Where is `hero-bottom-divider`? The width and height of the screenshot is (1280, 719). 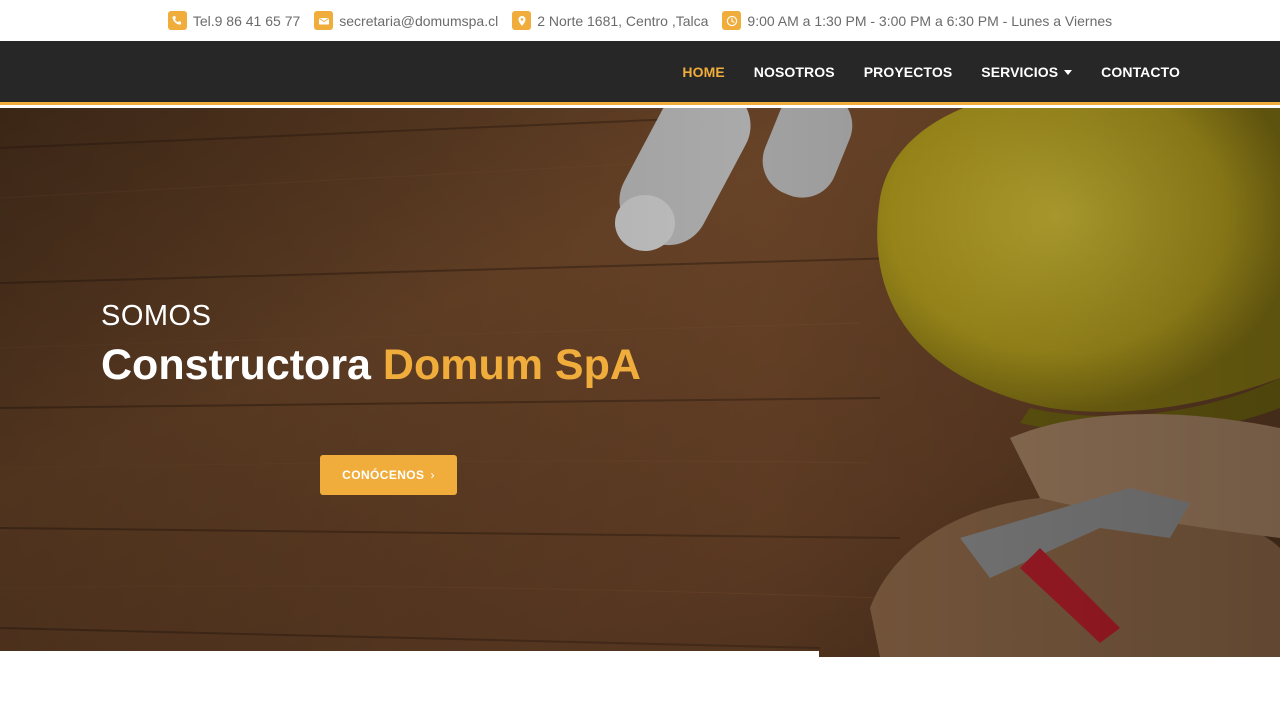
hero-bottom-divider is located at coordinates (409, 654).